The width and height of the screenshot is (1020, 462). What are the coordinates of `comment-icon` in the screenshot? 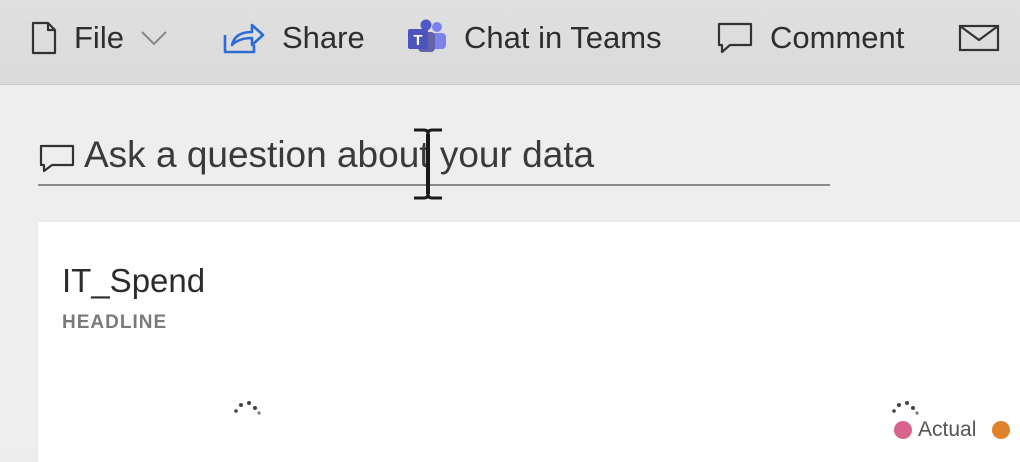 It's located at (735, 38).